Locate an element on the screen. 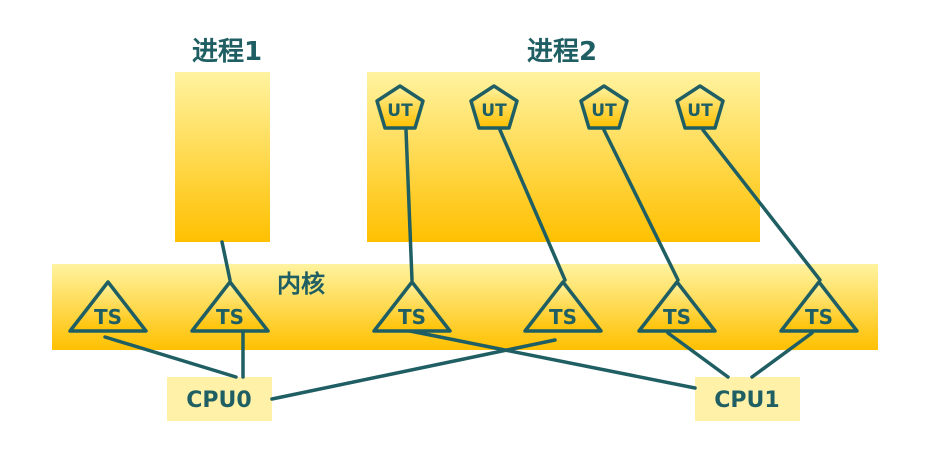 This screenshot has width=926, height=458. process2-title: 进程2 is located at coordinates (562, 52).